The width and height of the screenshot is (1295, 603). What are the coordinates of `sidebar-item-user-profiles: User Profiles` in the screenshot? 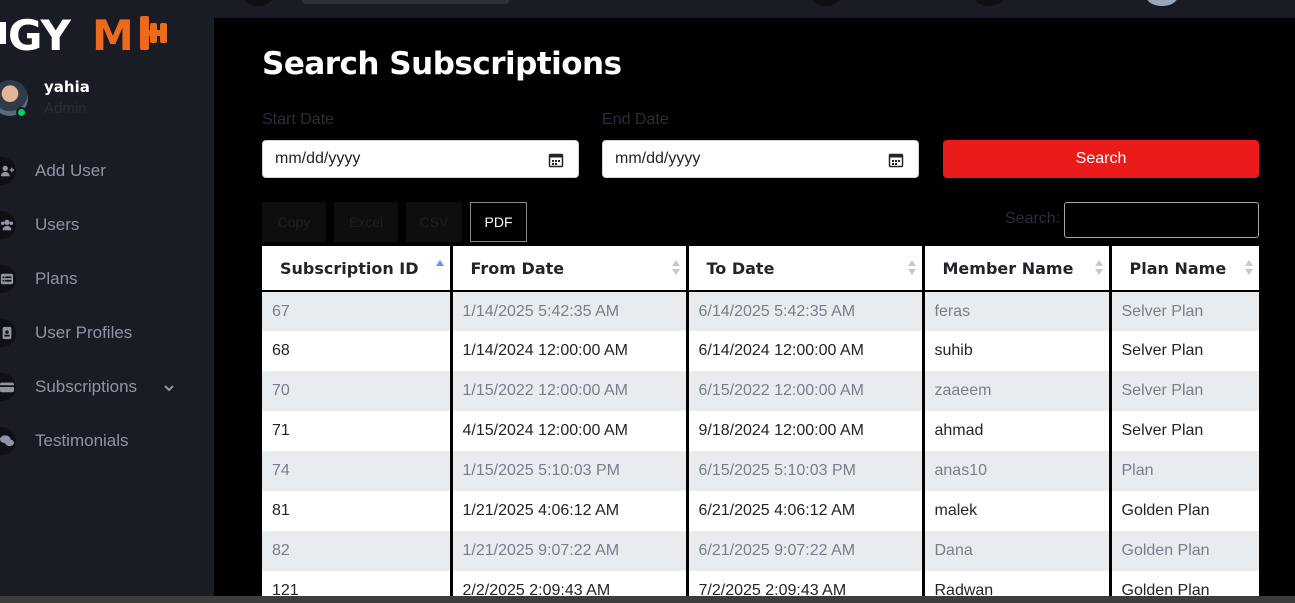 It's located at (107, 333).